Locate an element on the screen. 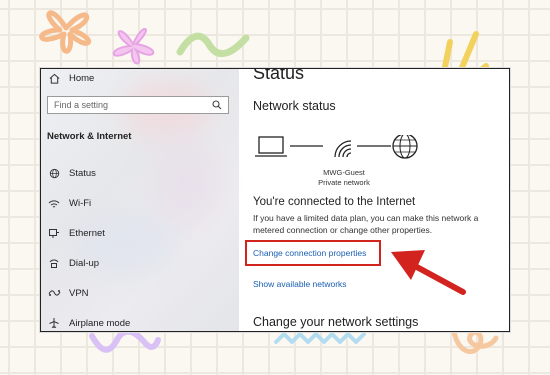 This screenshot has height=375, width=550. network-label: MWG-Guest Private network is located at coordinates (344, 178).